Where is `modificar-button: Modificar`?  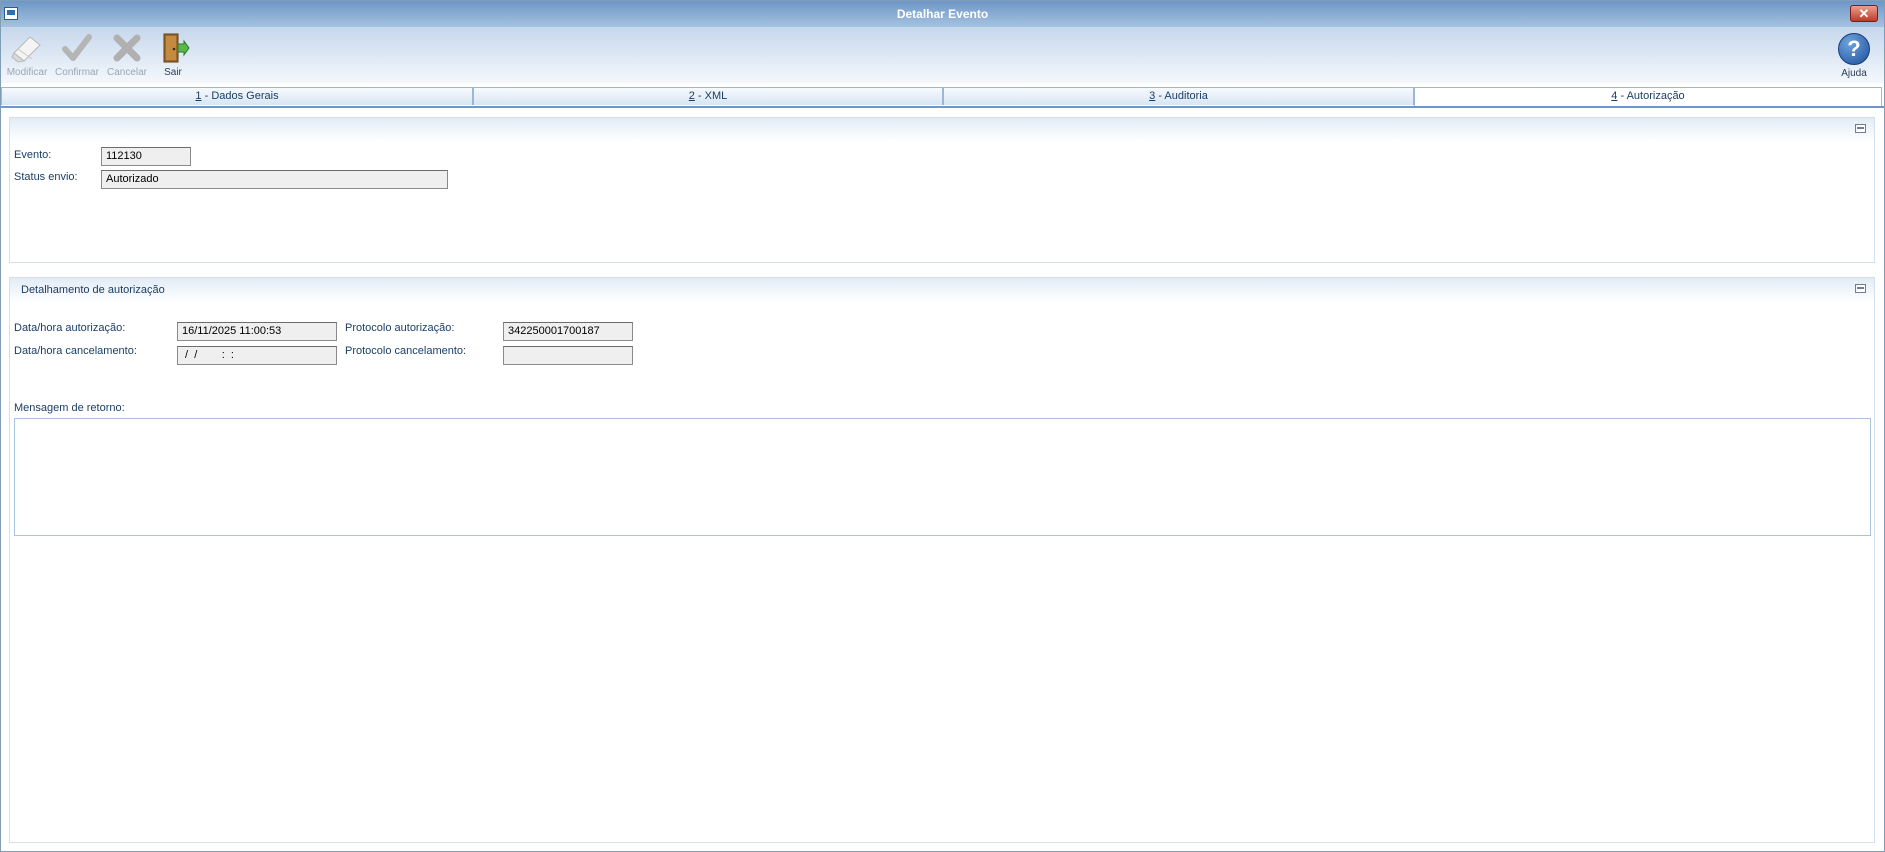
modificar-button: Modificar is located at coordinates (27, 54).